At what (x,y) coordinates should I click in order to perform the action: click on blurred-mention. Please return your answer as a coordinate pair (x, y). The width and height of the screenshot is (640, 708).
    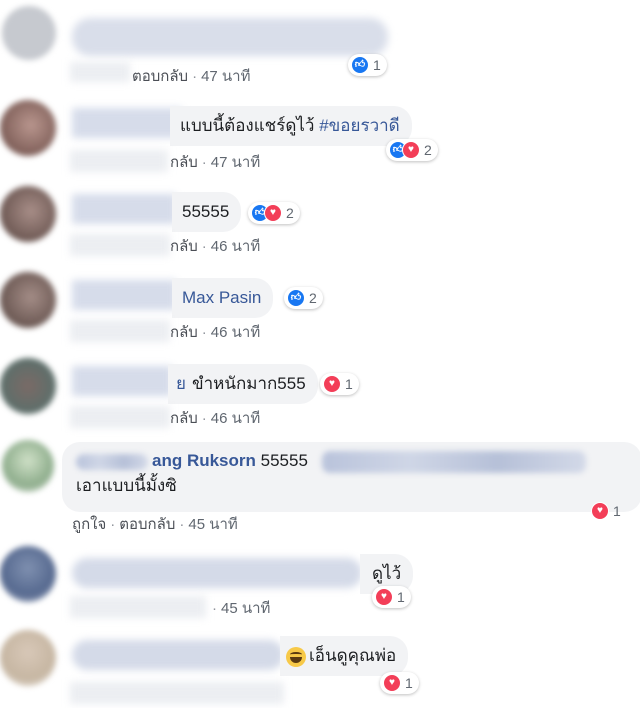
    Looking at the image, I should click on (453, 461).